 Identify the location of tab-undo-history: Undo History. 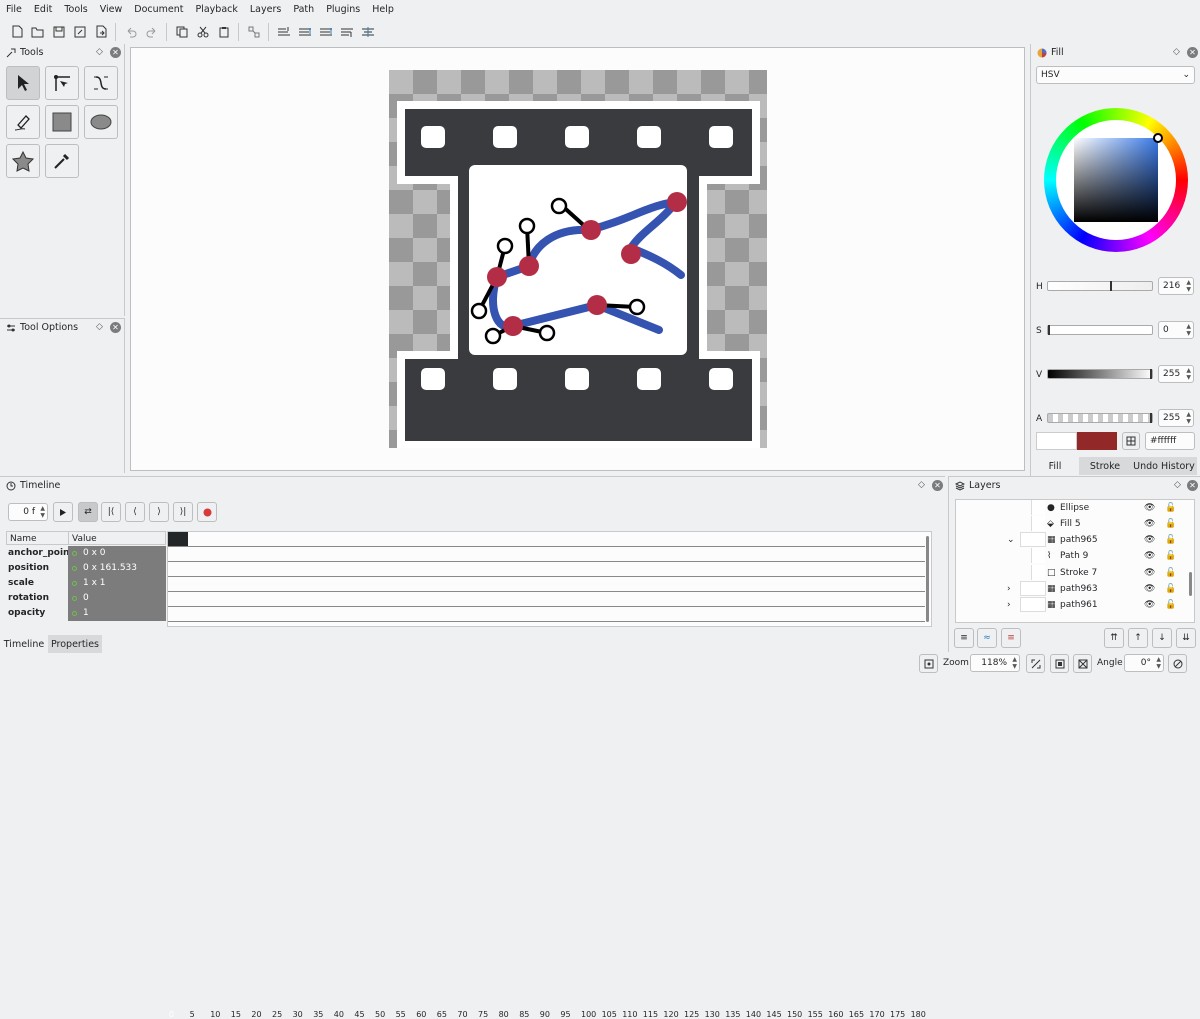
(1164, 466).